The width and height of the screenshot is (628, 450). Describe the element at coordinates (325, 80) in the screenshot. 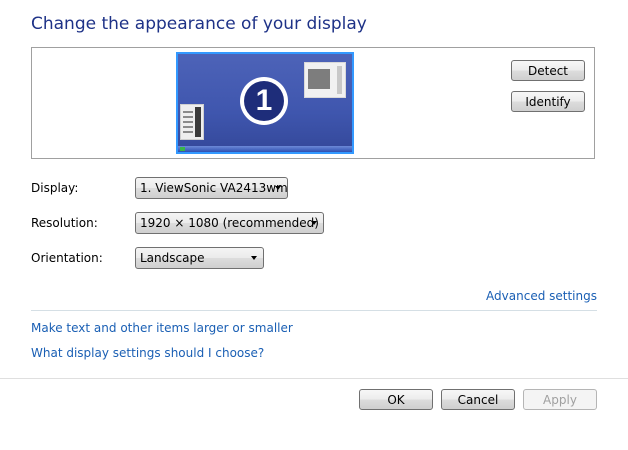

I see `window-thumbnail-icon` at that location.